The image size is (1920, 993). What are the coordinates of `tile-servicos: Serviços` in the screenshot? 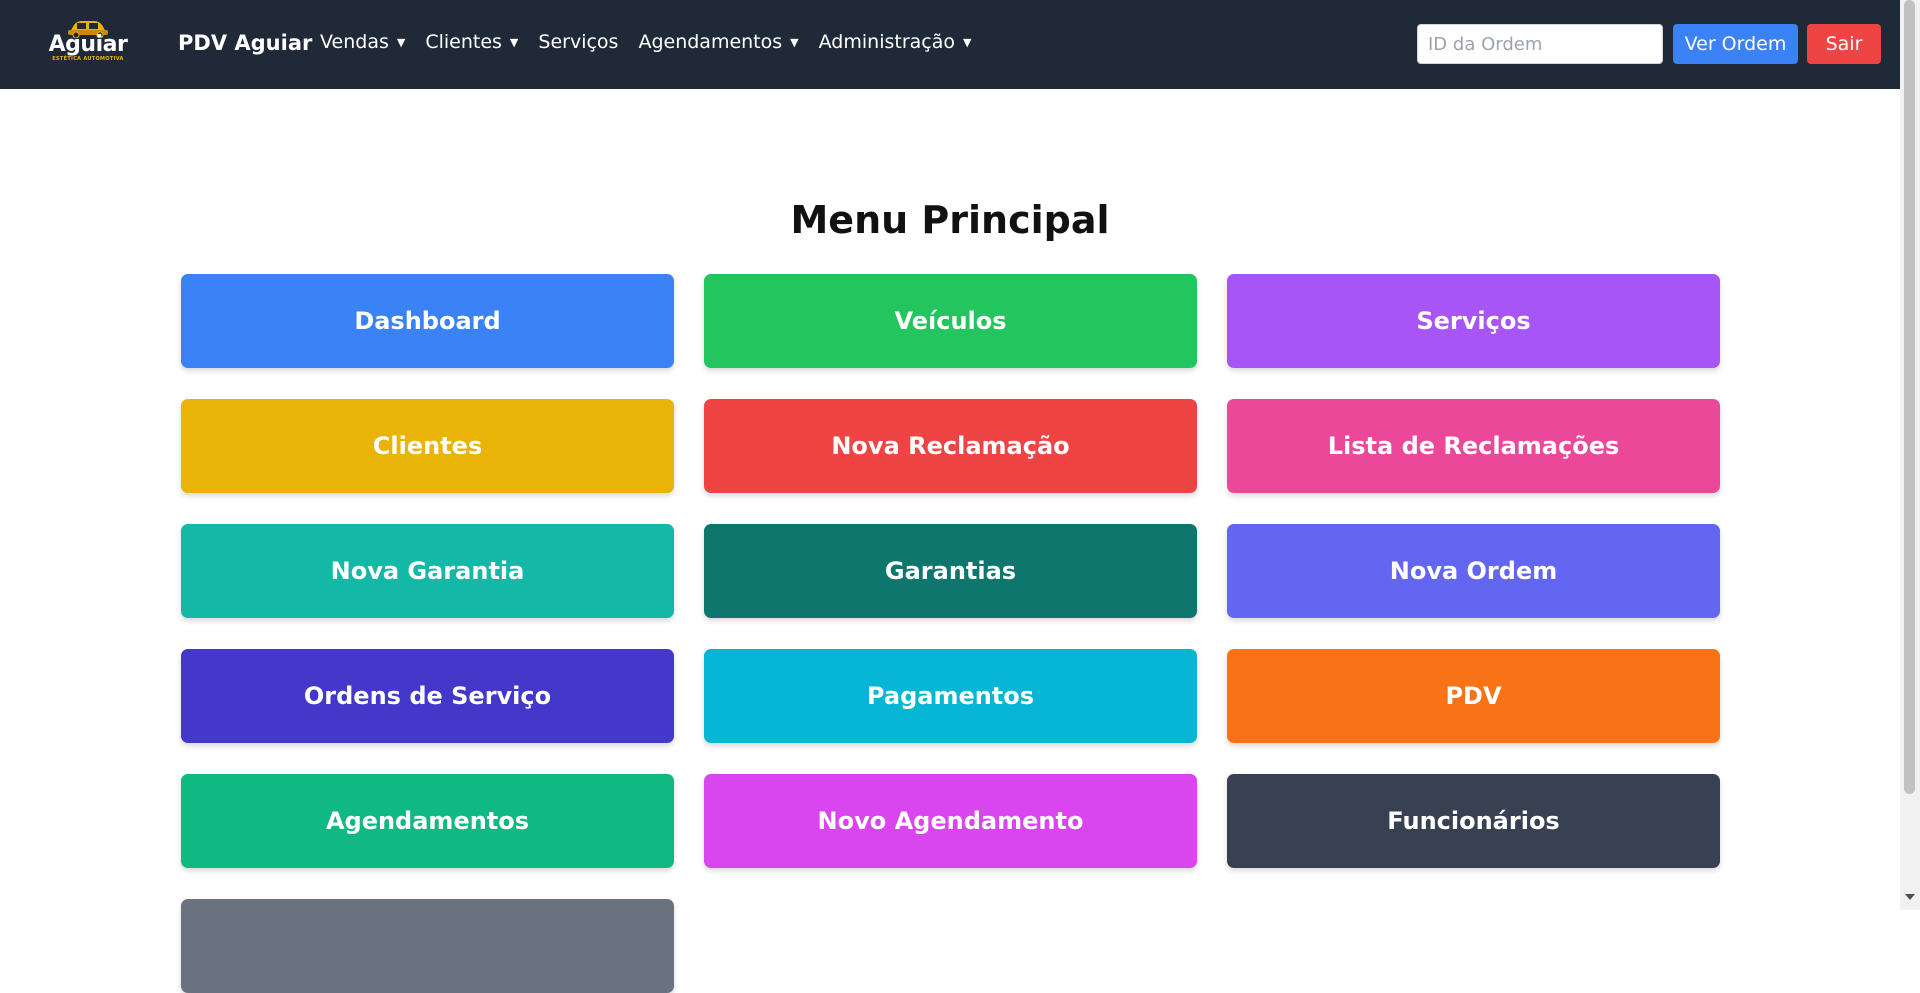 It's located at (1473, 321).